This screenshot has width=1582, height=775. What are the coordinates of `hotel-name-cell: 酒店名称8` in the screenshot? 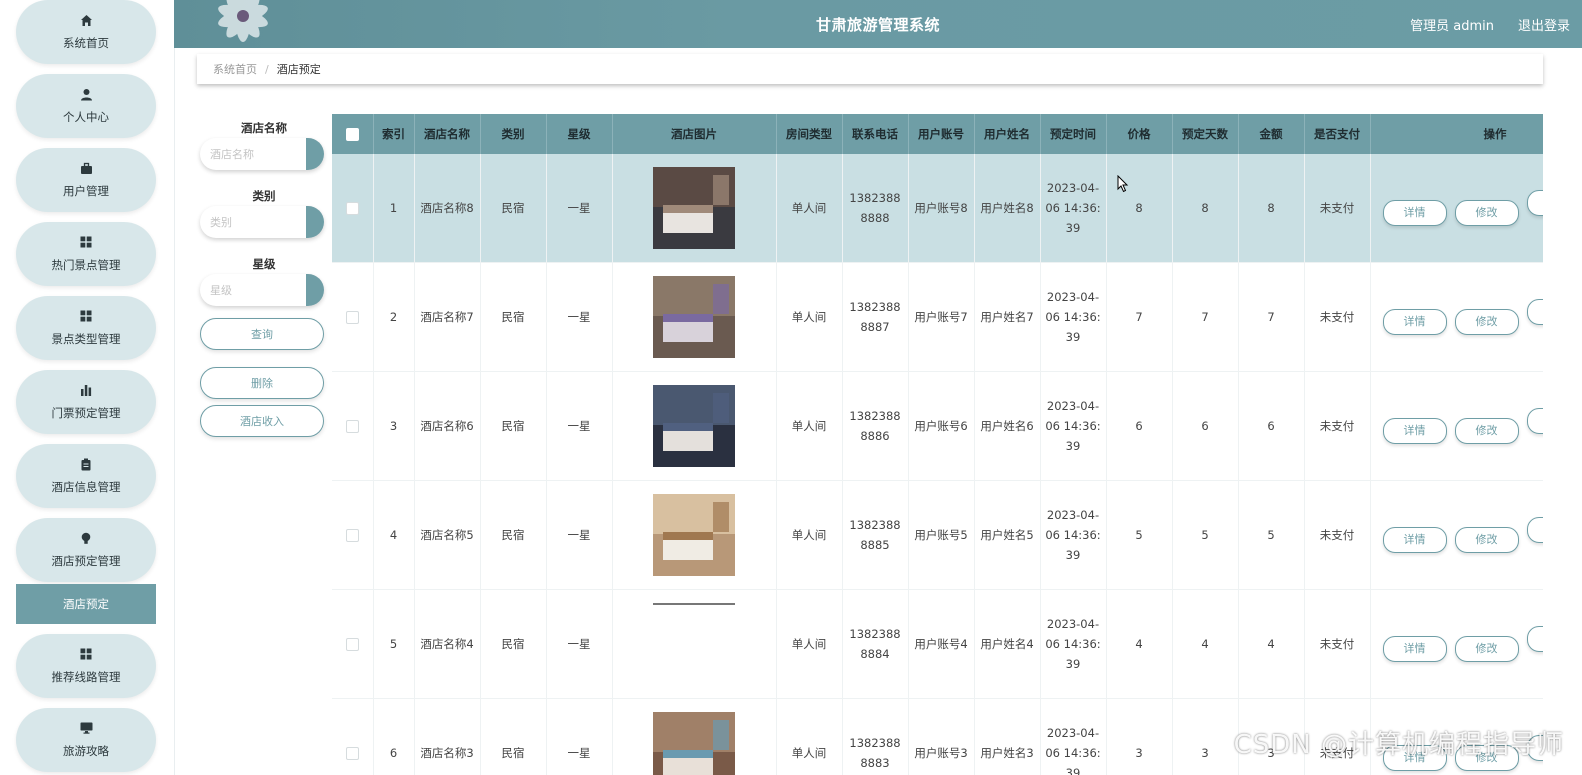 It's located at (447, 208).